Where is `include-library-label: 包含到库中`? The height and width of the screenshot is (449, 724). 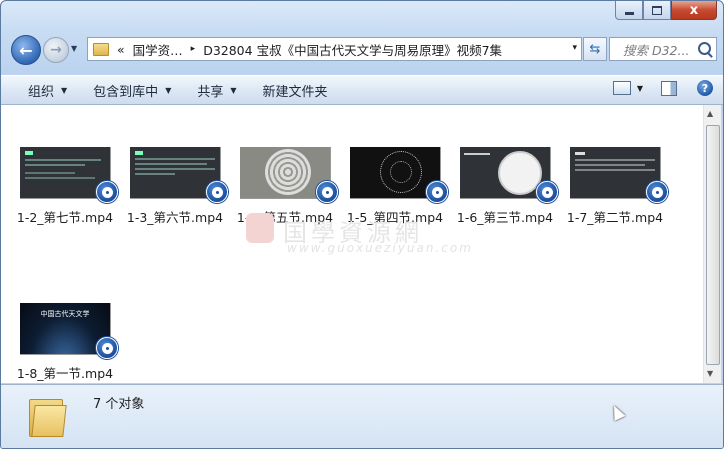 include-library-label: 包含到库中 is located at coordinates (126, 92).